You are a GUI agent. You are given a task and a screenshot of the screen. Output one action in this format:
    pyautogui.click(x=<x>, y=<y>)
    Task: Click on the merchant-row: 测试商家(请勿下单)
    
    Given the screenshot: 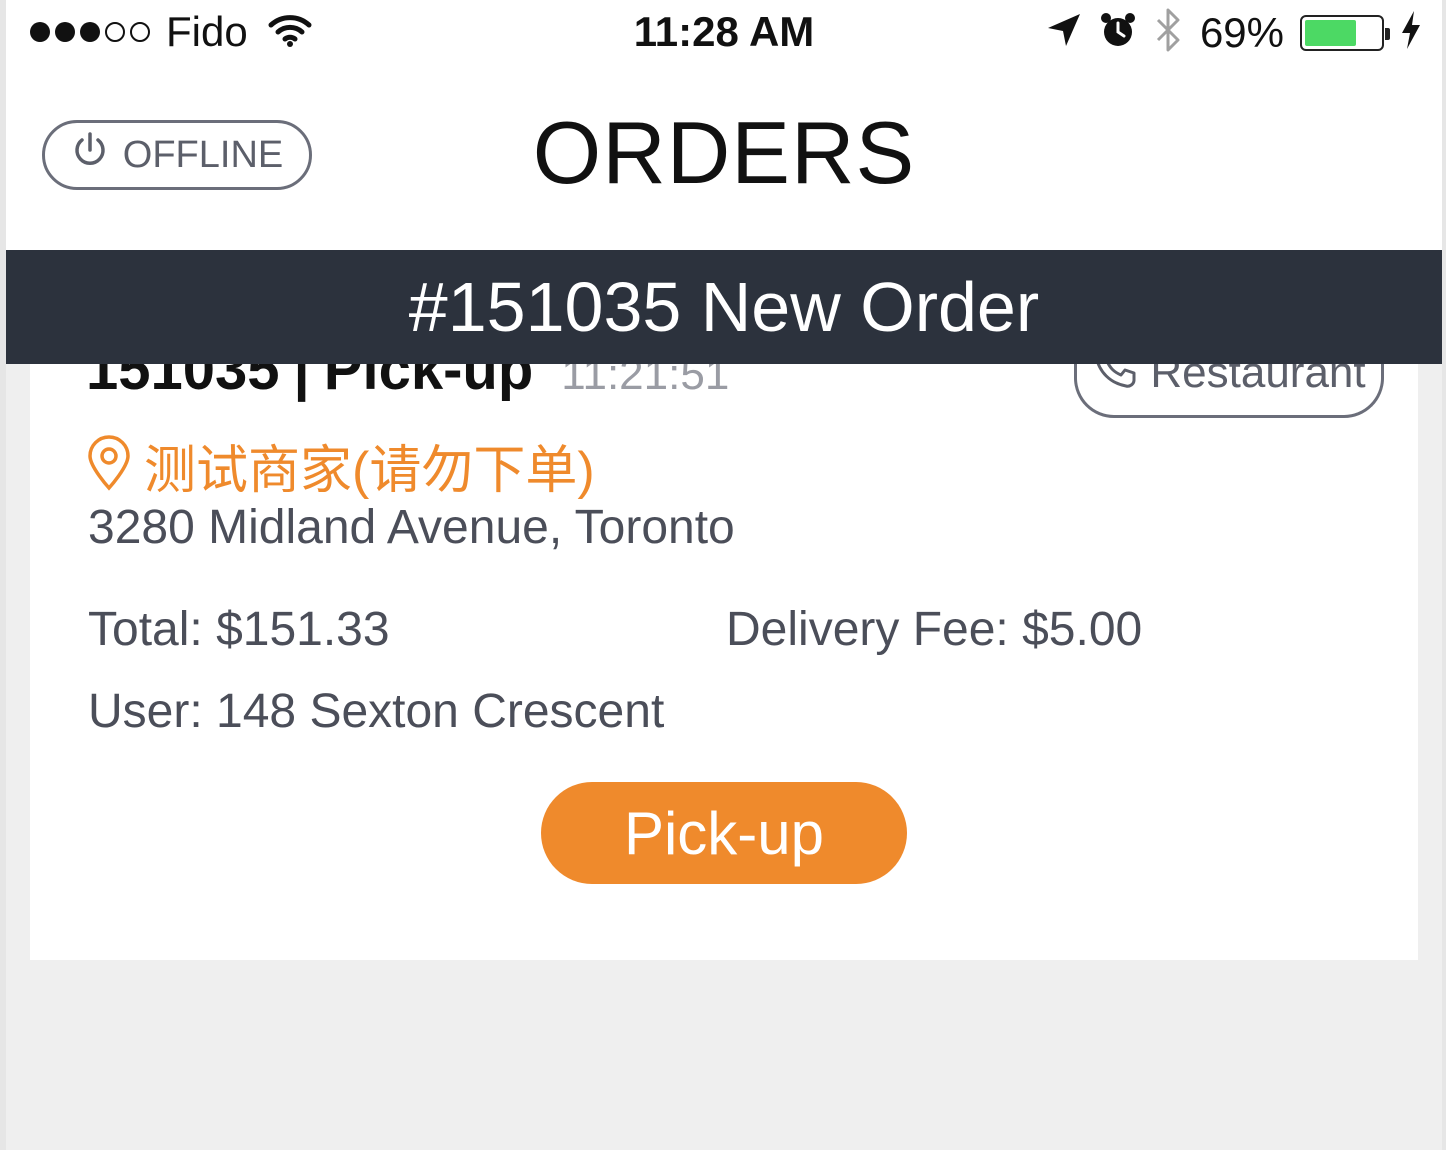 What is the action you would take?
    pyautogui.click(x=340, y=465)
    